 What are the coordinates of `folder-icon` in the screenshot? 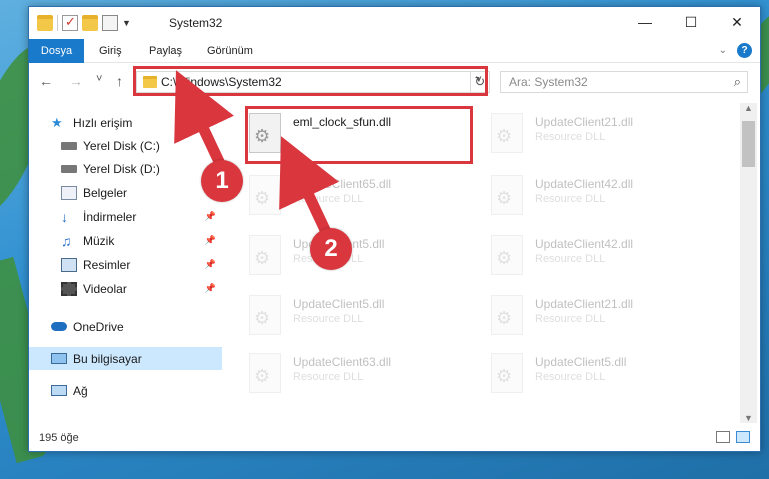 It's located at (45, 23).